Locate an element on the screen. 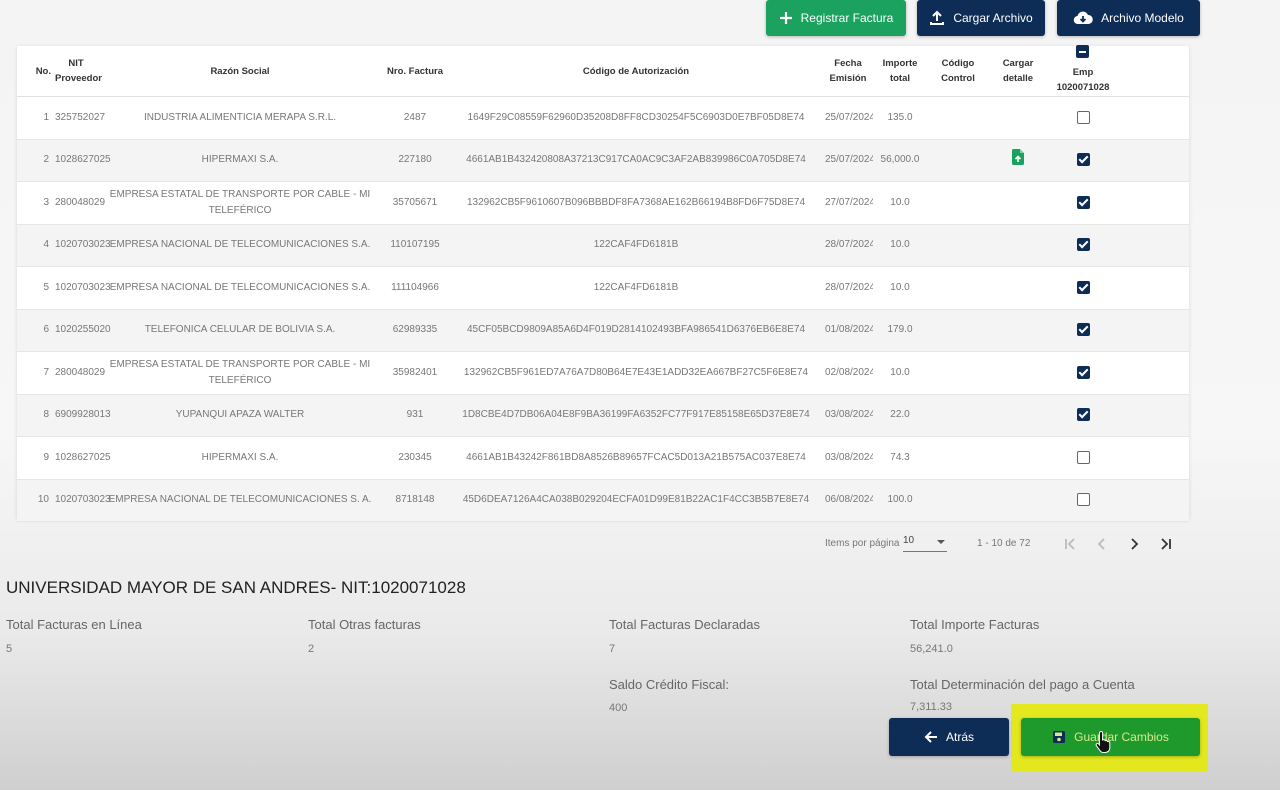 The width and height of the screenshot is (1280, 790). row-importe: 74.3 is located at coordinates (900, 458).